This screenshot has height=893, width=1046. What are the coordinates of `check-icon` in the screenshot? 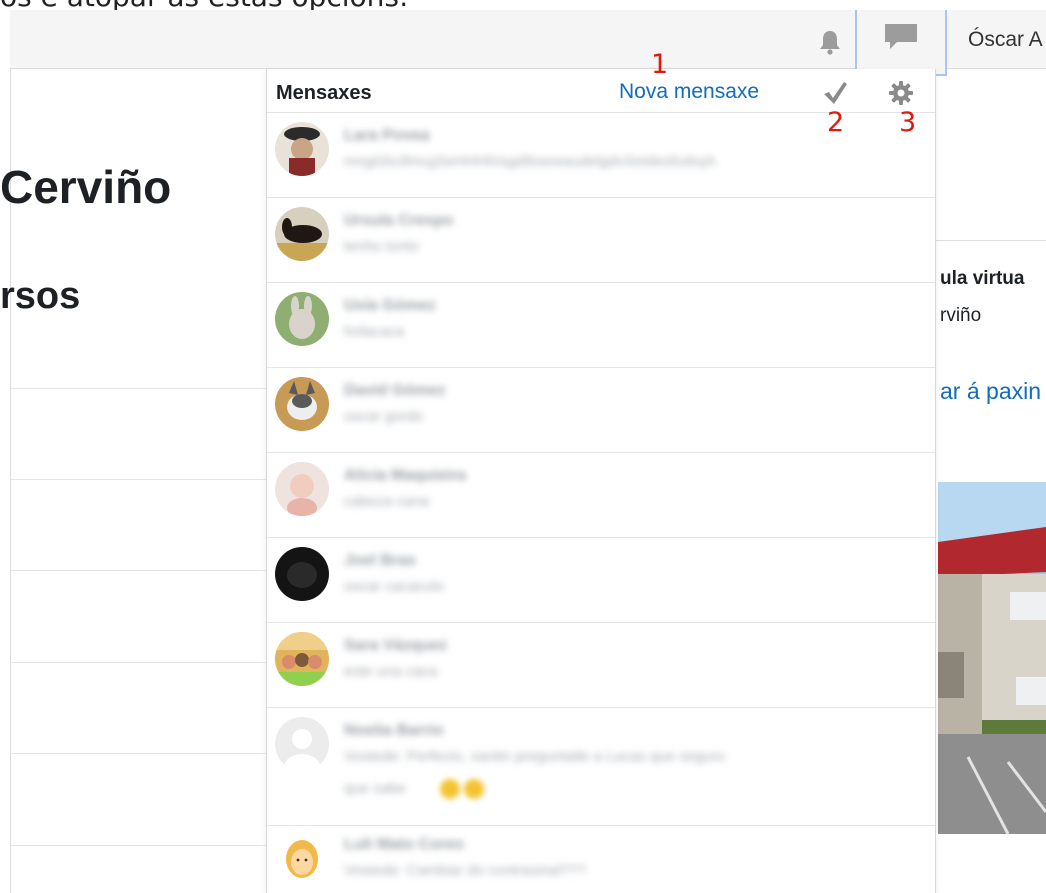 It's located at (835, 93).